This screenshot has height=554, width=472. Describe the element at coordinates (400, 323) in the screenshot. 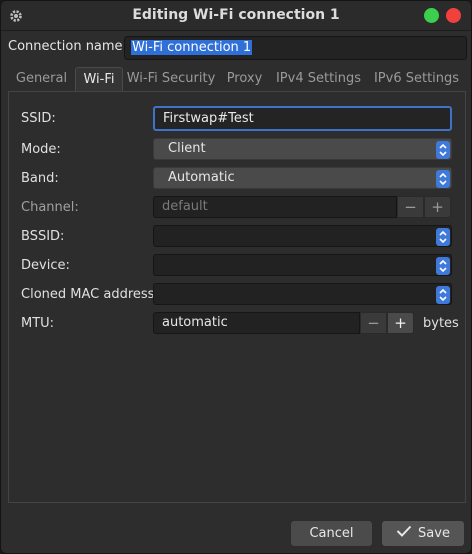

I see `mtu-increment-button: +` at that location.